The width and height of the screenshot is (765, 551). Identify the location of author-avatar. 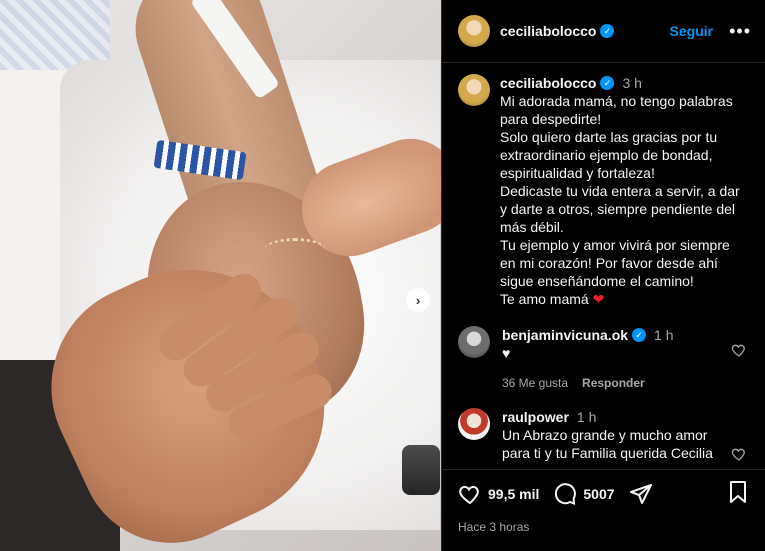
(474, 31).